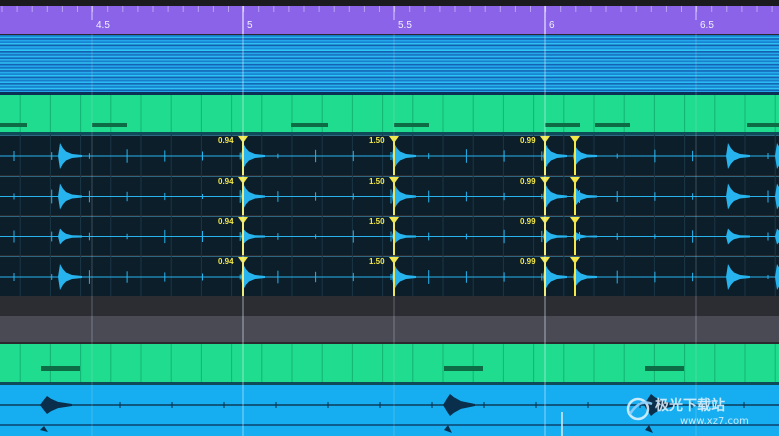 This screenshot has height=436, width=779. I want to click on track-gap, so click(389, 306).